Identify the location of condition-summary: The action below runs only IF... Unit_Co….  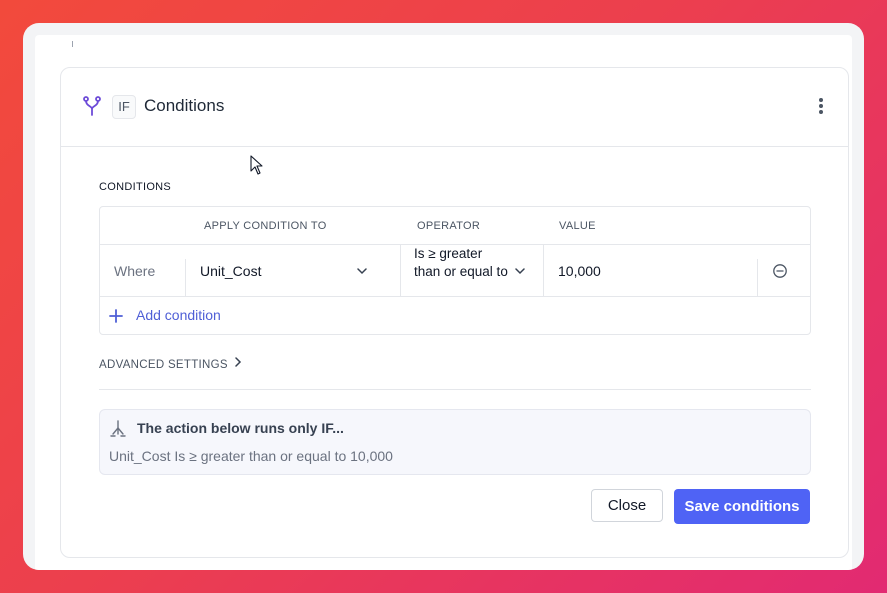
(455, 442).